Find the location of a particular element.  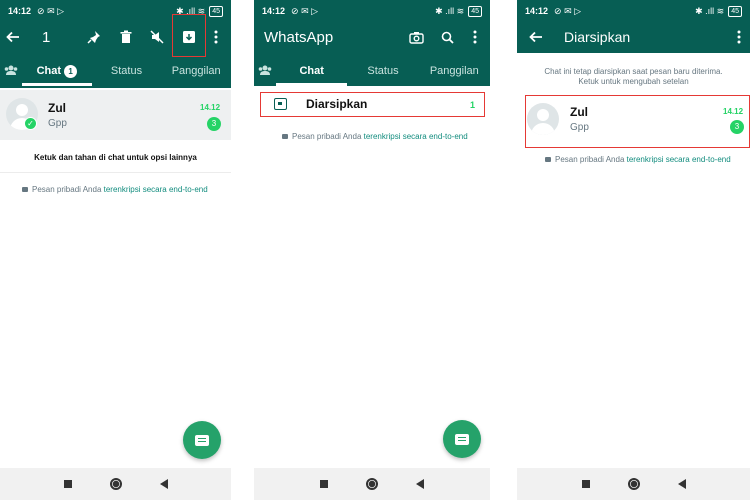

chat-name: Zul is located at coordinates (57, 108).